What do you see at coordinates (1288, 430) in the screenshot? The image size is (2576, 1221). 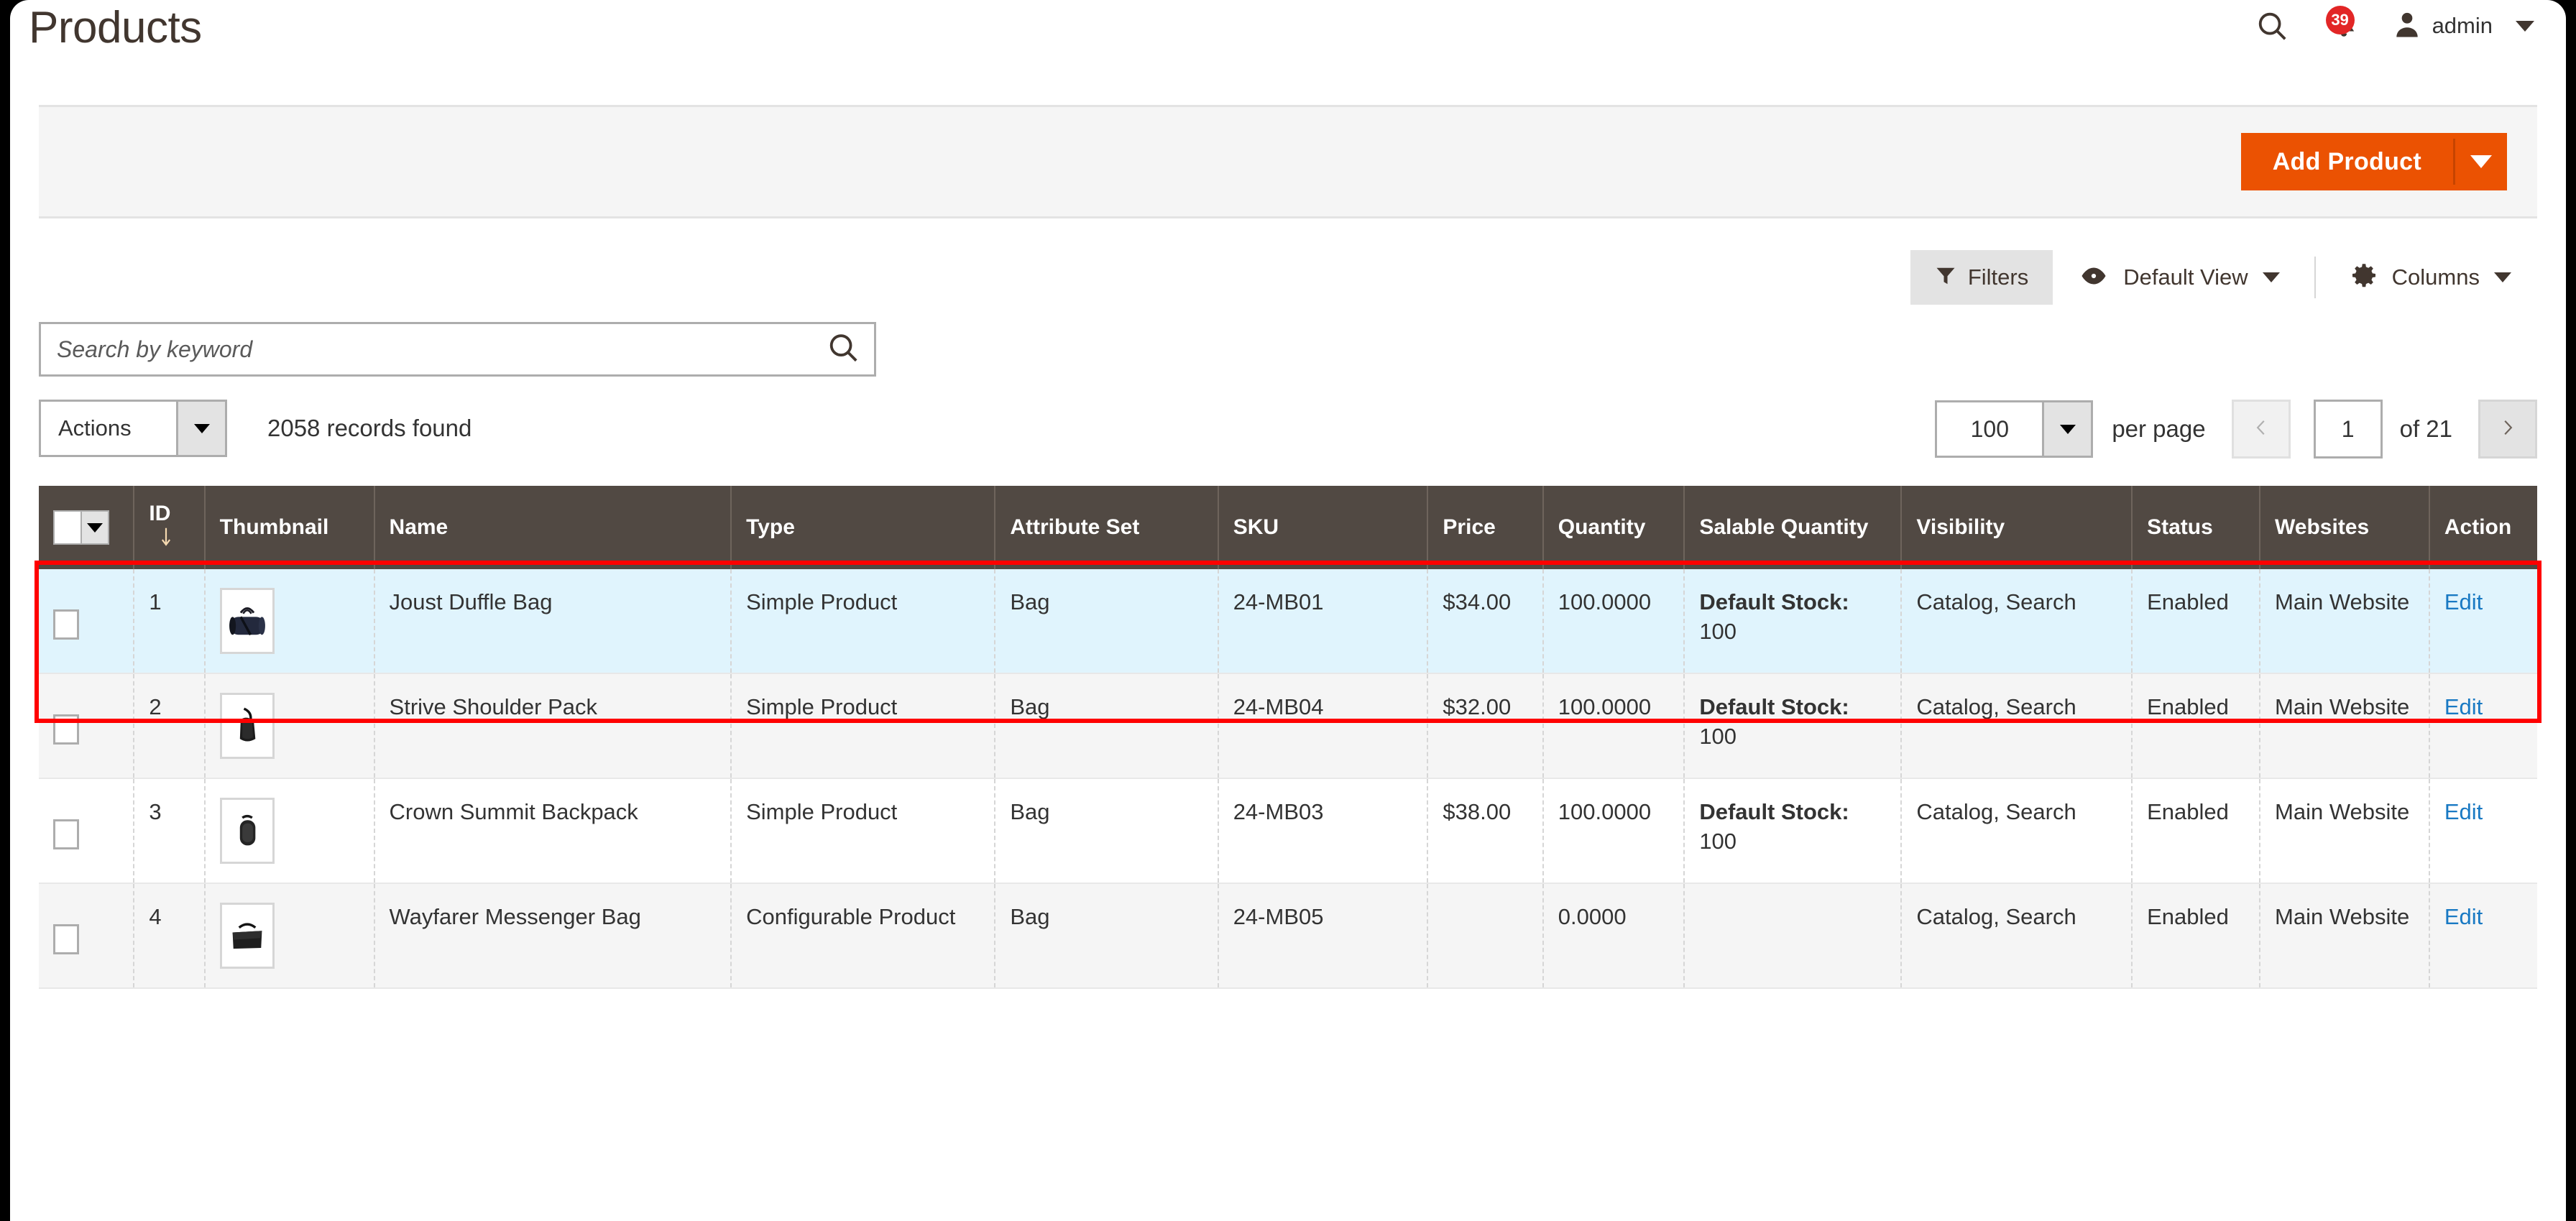 I see `actions-pager-row: Actions 2058 records found 100 per page` at bounding box center [1288, 430].